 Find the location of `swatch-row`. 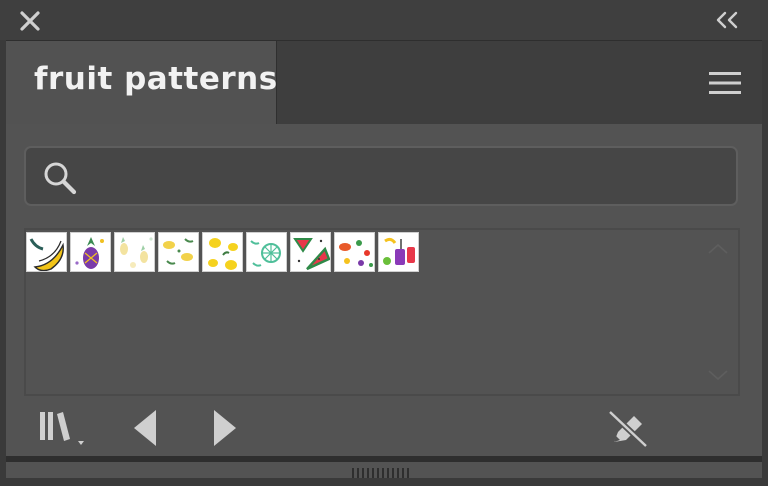

swatch-row is located at coordinates (224, 252).